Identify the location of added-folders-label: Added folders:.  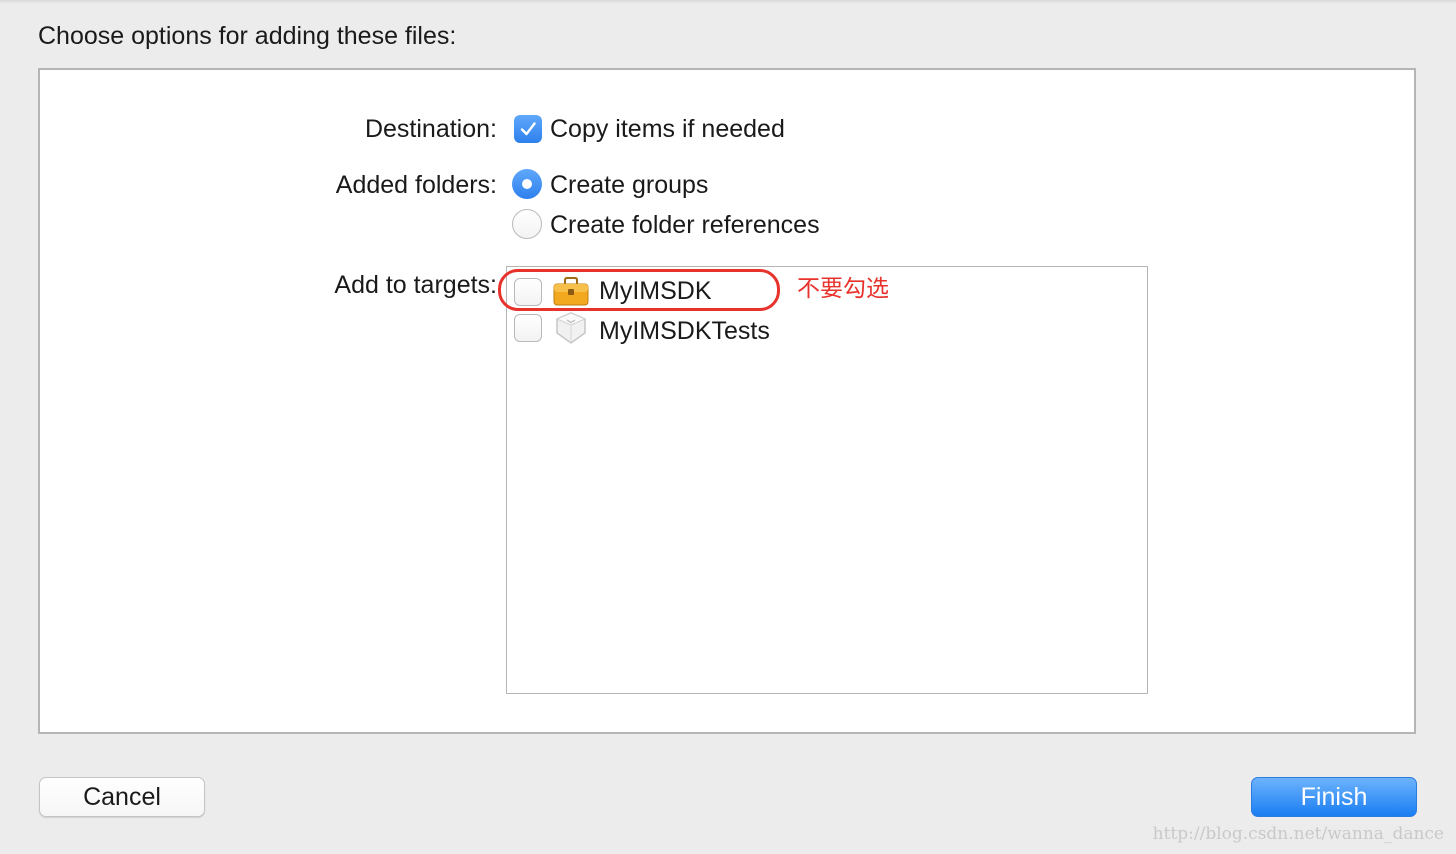
(416, 185).